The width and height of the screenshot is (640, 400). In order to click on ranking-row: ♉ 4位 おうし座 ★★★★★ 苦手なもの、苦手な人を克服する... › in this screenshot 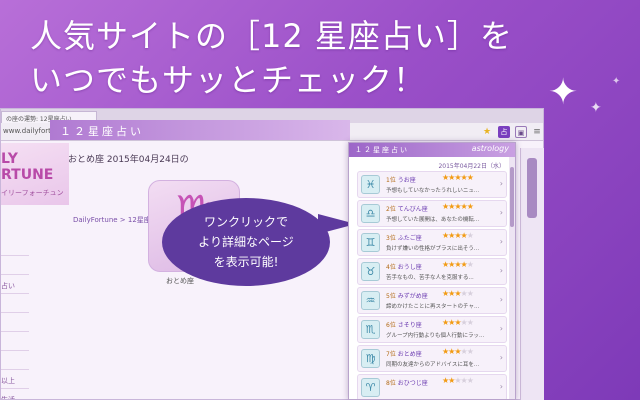, I will do `click(432, 271)`.